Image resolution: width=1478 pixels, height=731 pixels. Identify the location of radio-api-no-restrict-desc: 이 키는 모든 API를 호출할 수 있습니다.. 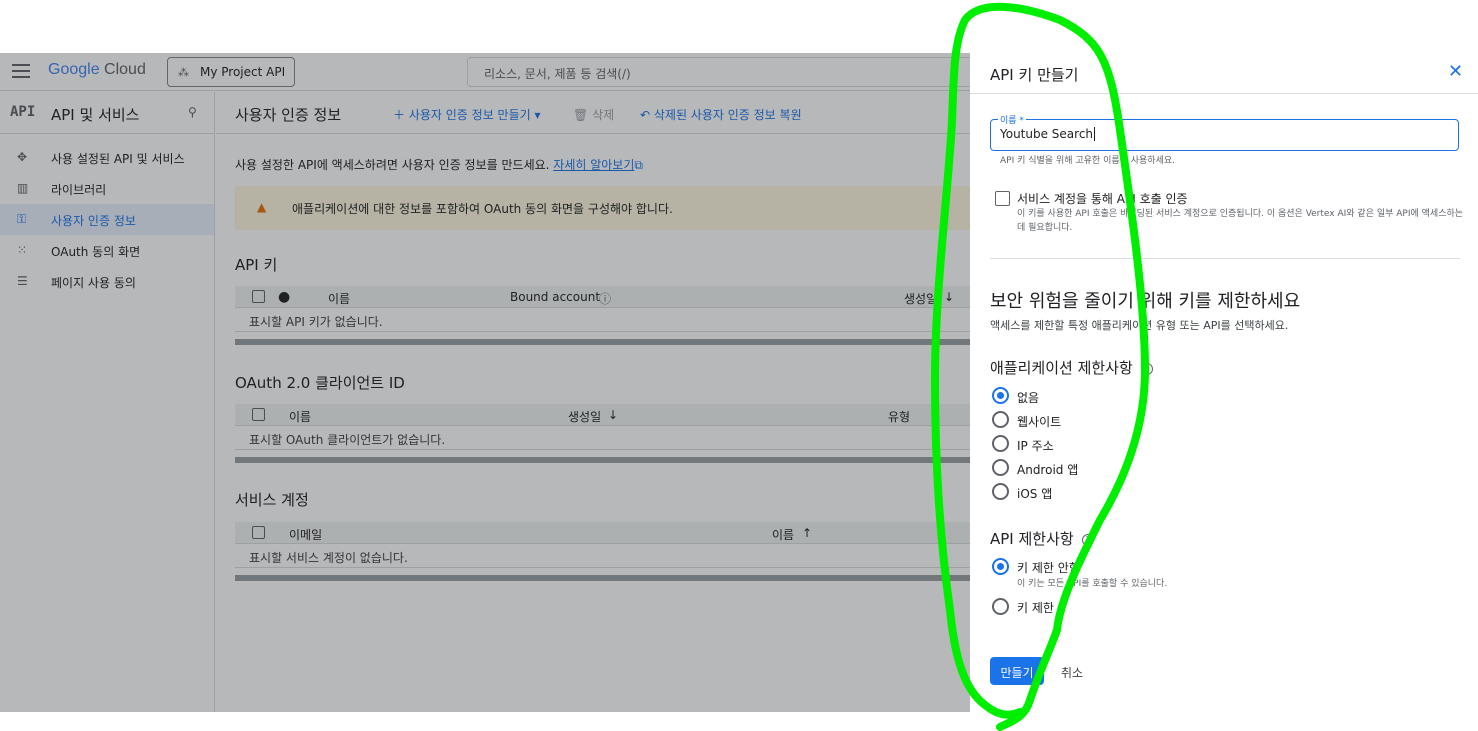
(1092, 584).